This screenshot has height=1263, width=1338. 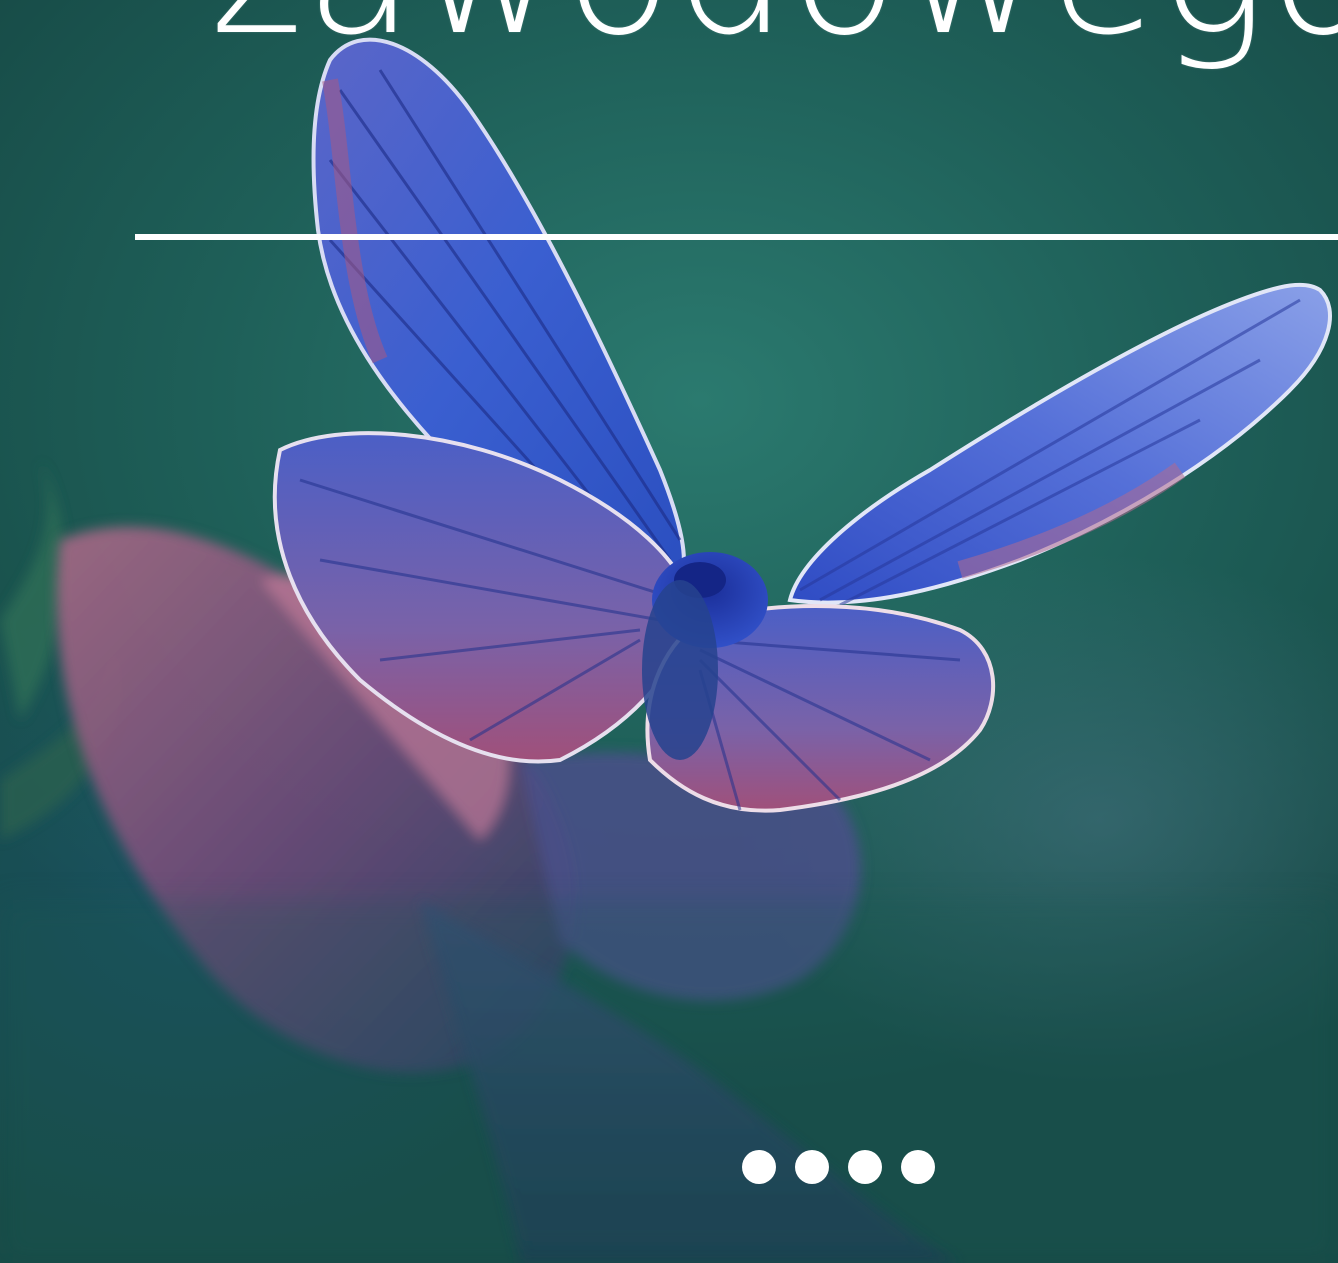 I want to click on title-divider, so click(x=736, y=237).